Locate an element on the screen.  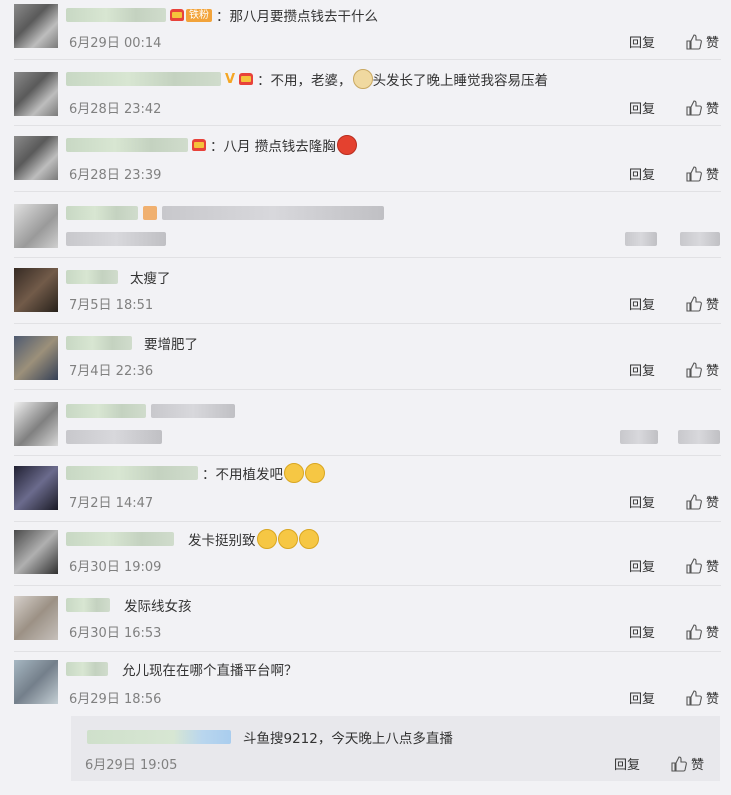
comment-item: ：不用植发吧 7月2日 14:47 回复 赞 is located at coordinates (365, 489).